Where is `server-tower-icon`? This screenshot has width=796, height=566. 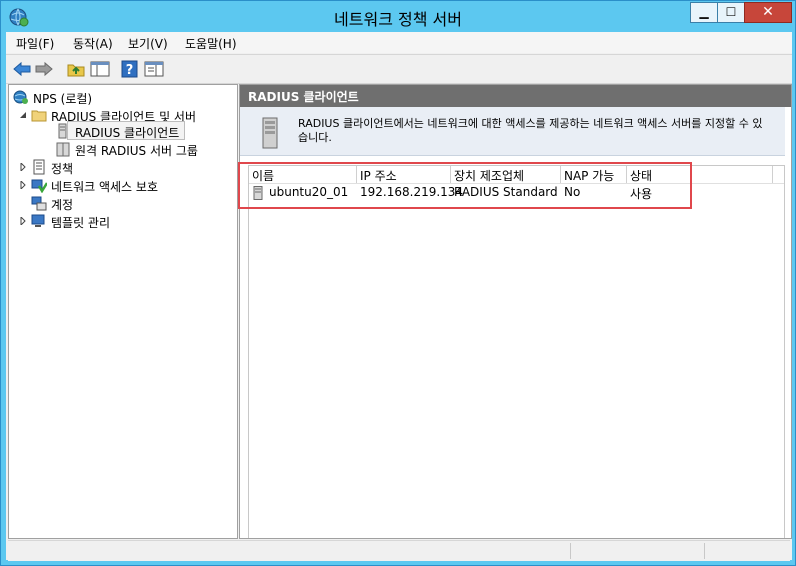 server-tower-icon is located at coordinates (270, 133).